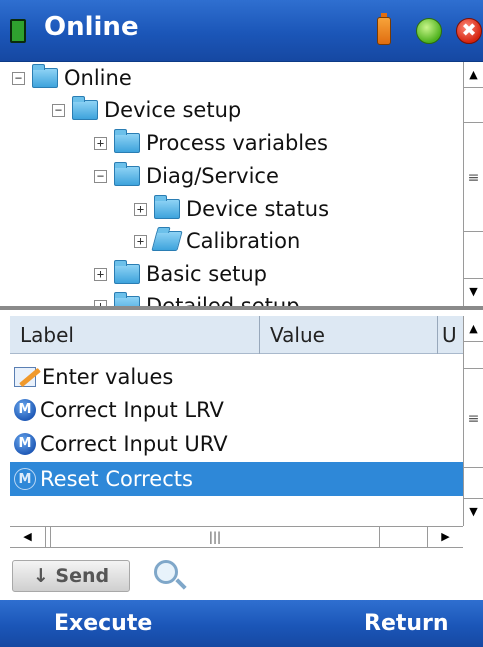 The height and width of the screenshot is (647, 483). What do you see at coordinates (429, 31) in the screenshot?
I see `signal-icon` at bounding box center [429, 31].